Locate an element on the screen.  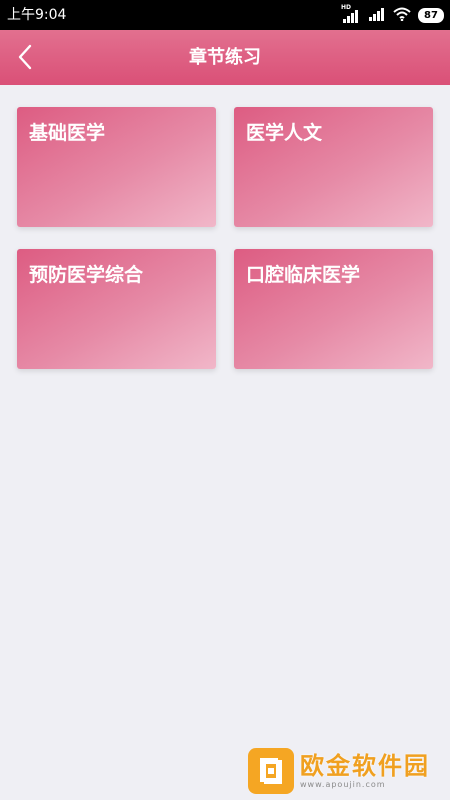
chapter-card-preventive-medicine: 预防医学综合 is located at coordinates (116, 309).